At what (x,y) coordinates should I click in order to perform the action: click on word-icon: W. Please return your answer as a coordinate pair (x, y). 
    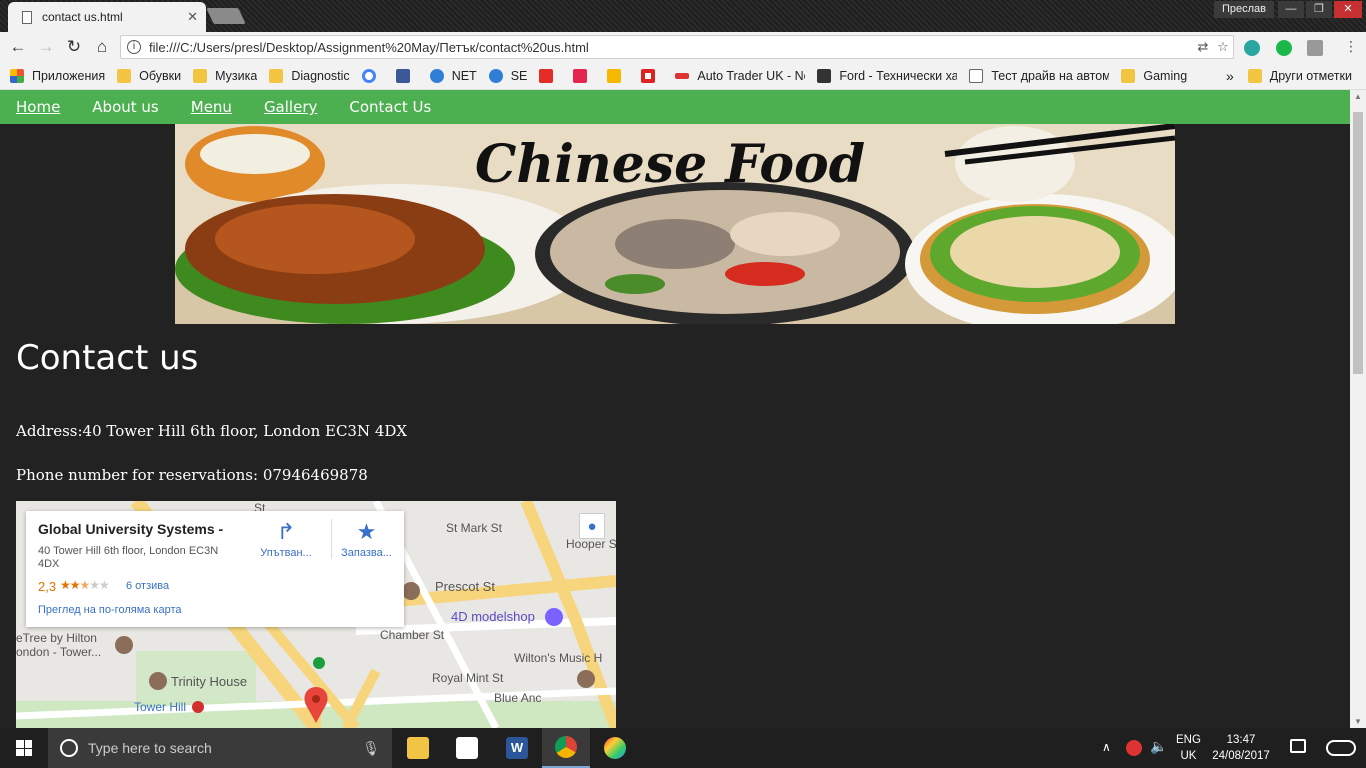
    Looking at the image, I should click on (517, 748).